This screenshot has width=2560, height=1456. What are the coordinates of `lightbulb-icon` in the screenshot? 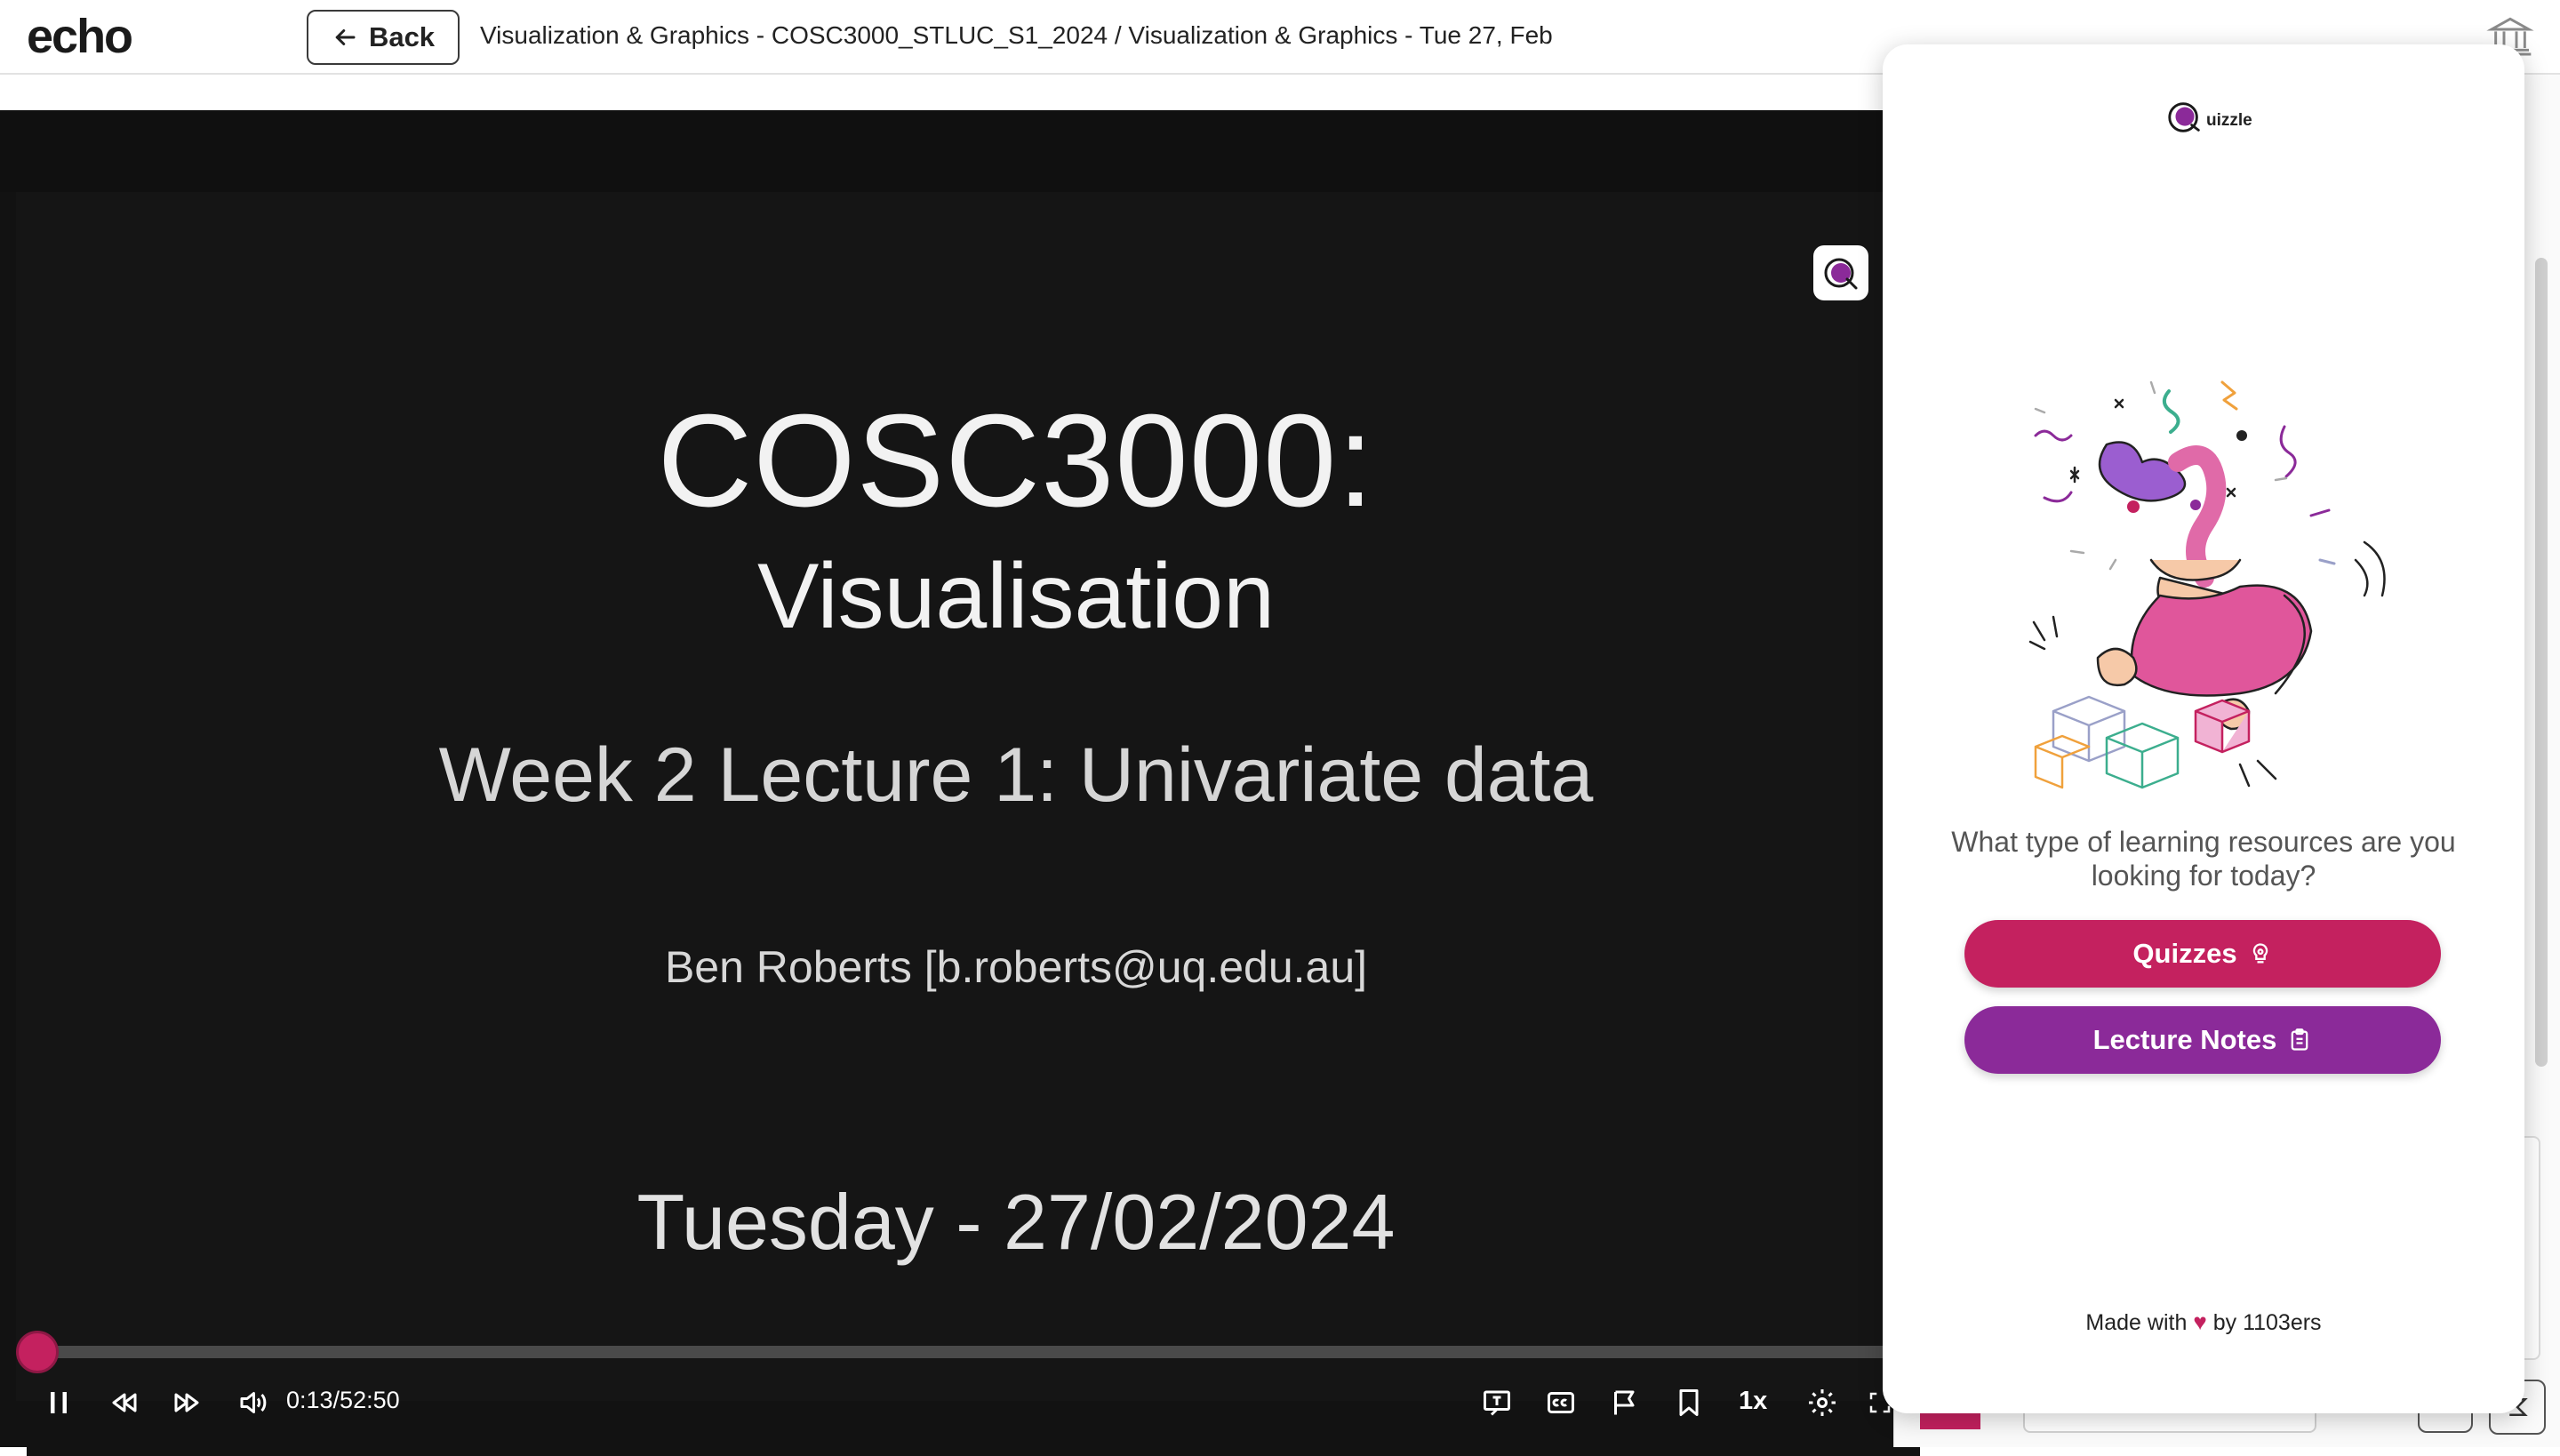 It's located at (2260, 953).